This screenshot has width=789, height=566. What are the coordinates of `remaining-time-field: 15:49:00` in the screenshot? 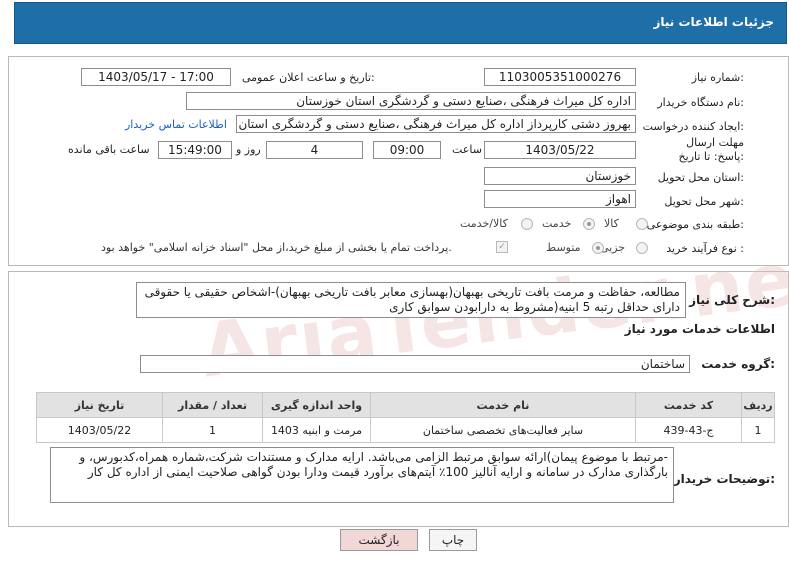 It's located at (195, 150).